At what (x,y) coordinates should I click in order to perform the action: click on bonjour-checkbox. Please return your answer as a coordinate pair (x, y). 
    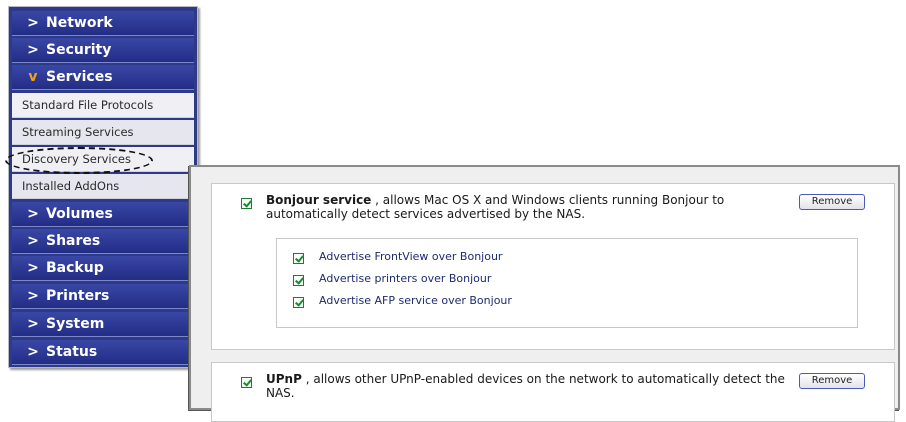
    Looking at the image, I should click on (246, 203).